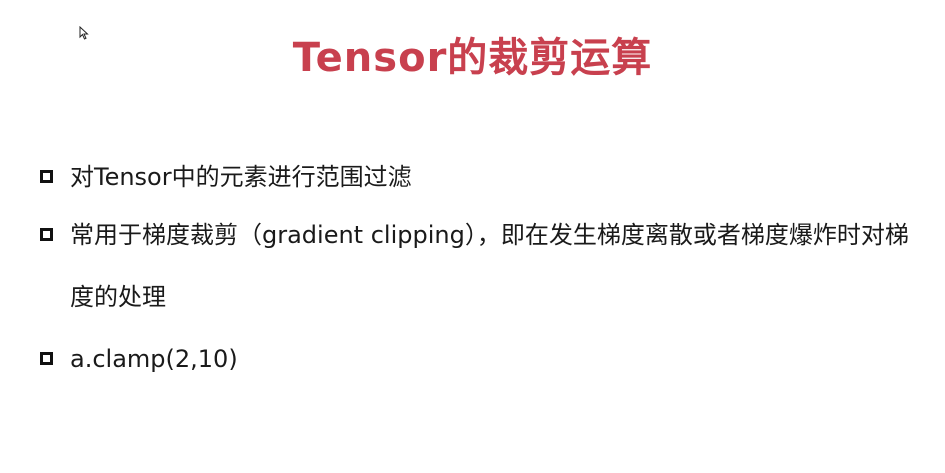  Describe the element at coordinates (154, 359) in the screenshot. I see `bullet-text: a.clamp(2,10)` at that location.